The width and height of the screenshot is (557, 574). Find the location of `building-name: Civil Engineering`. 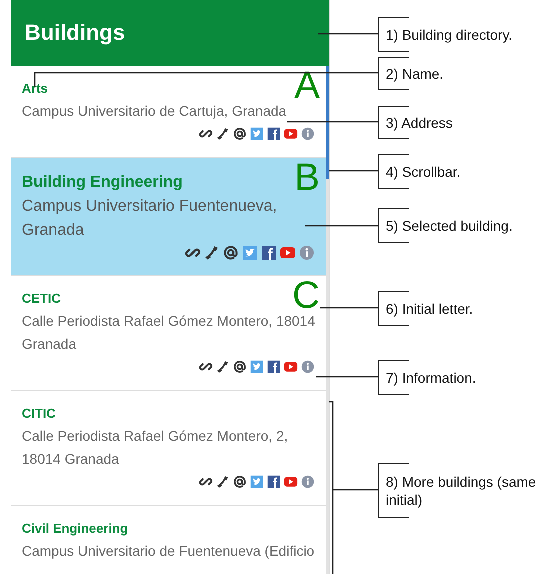

building-name: Civil Engineering is located at coordinates (75, 529).